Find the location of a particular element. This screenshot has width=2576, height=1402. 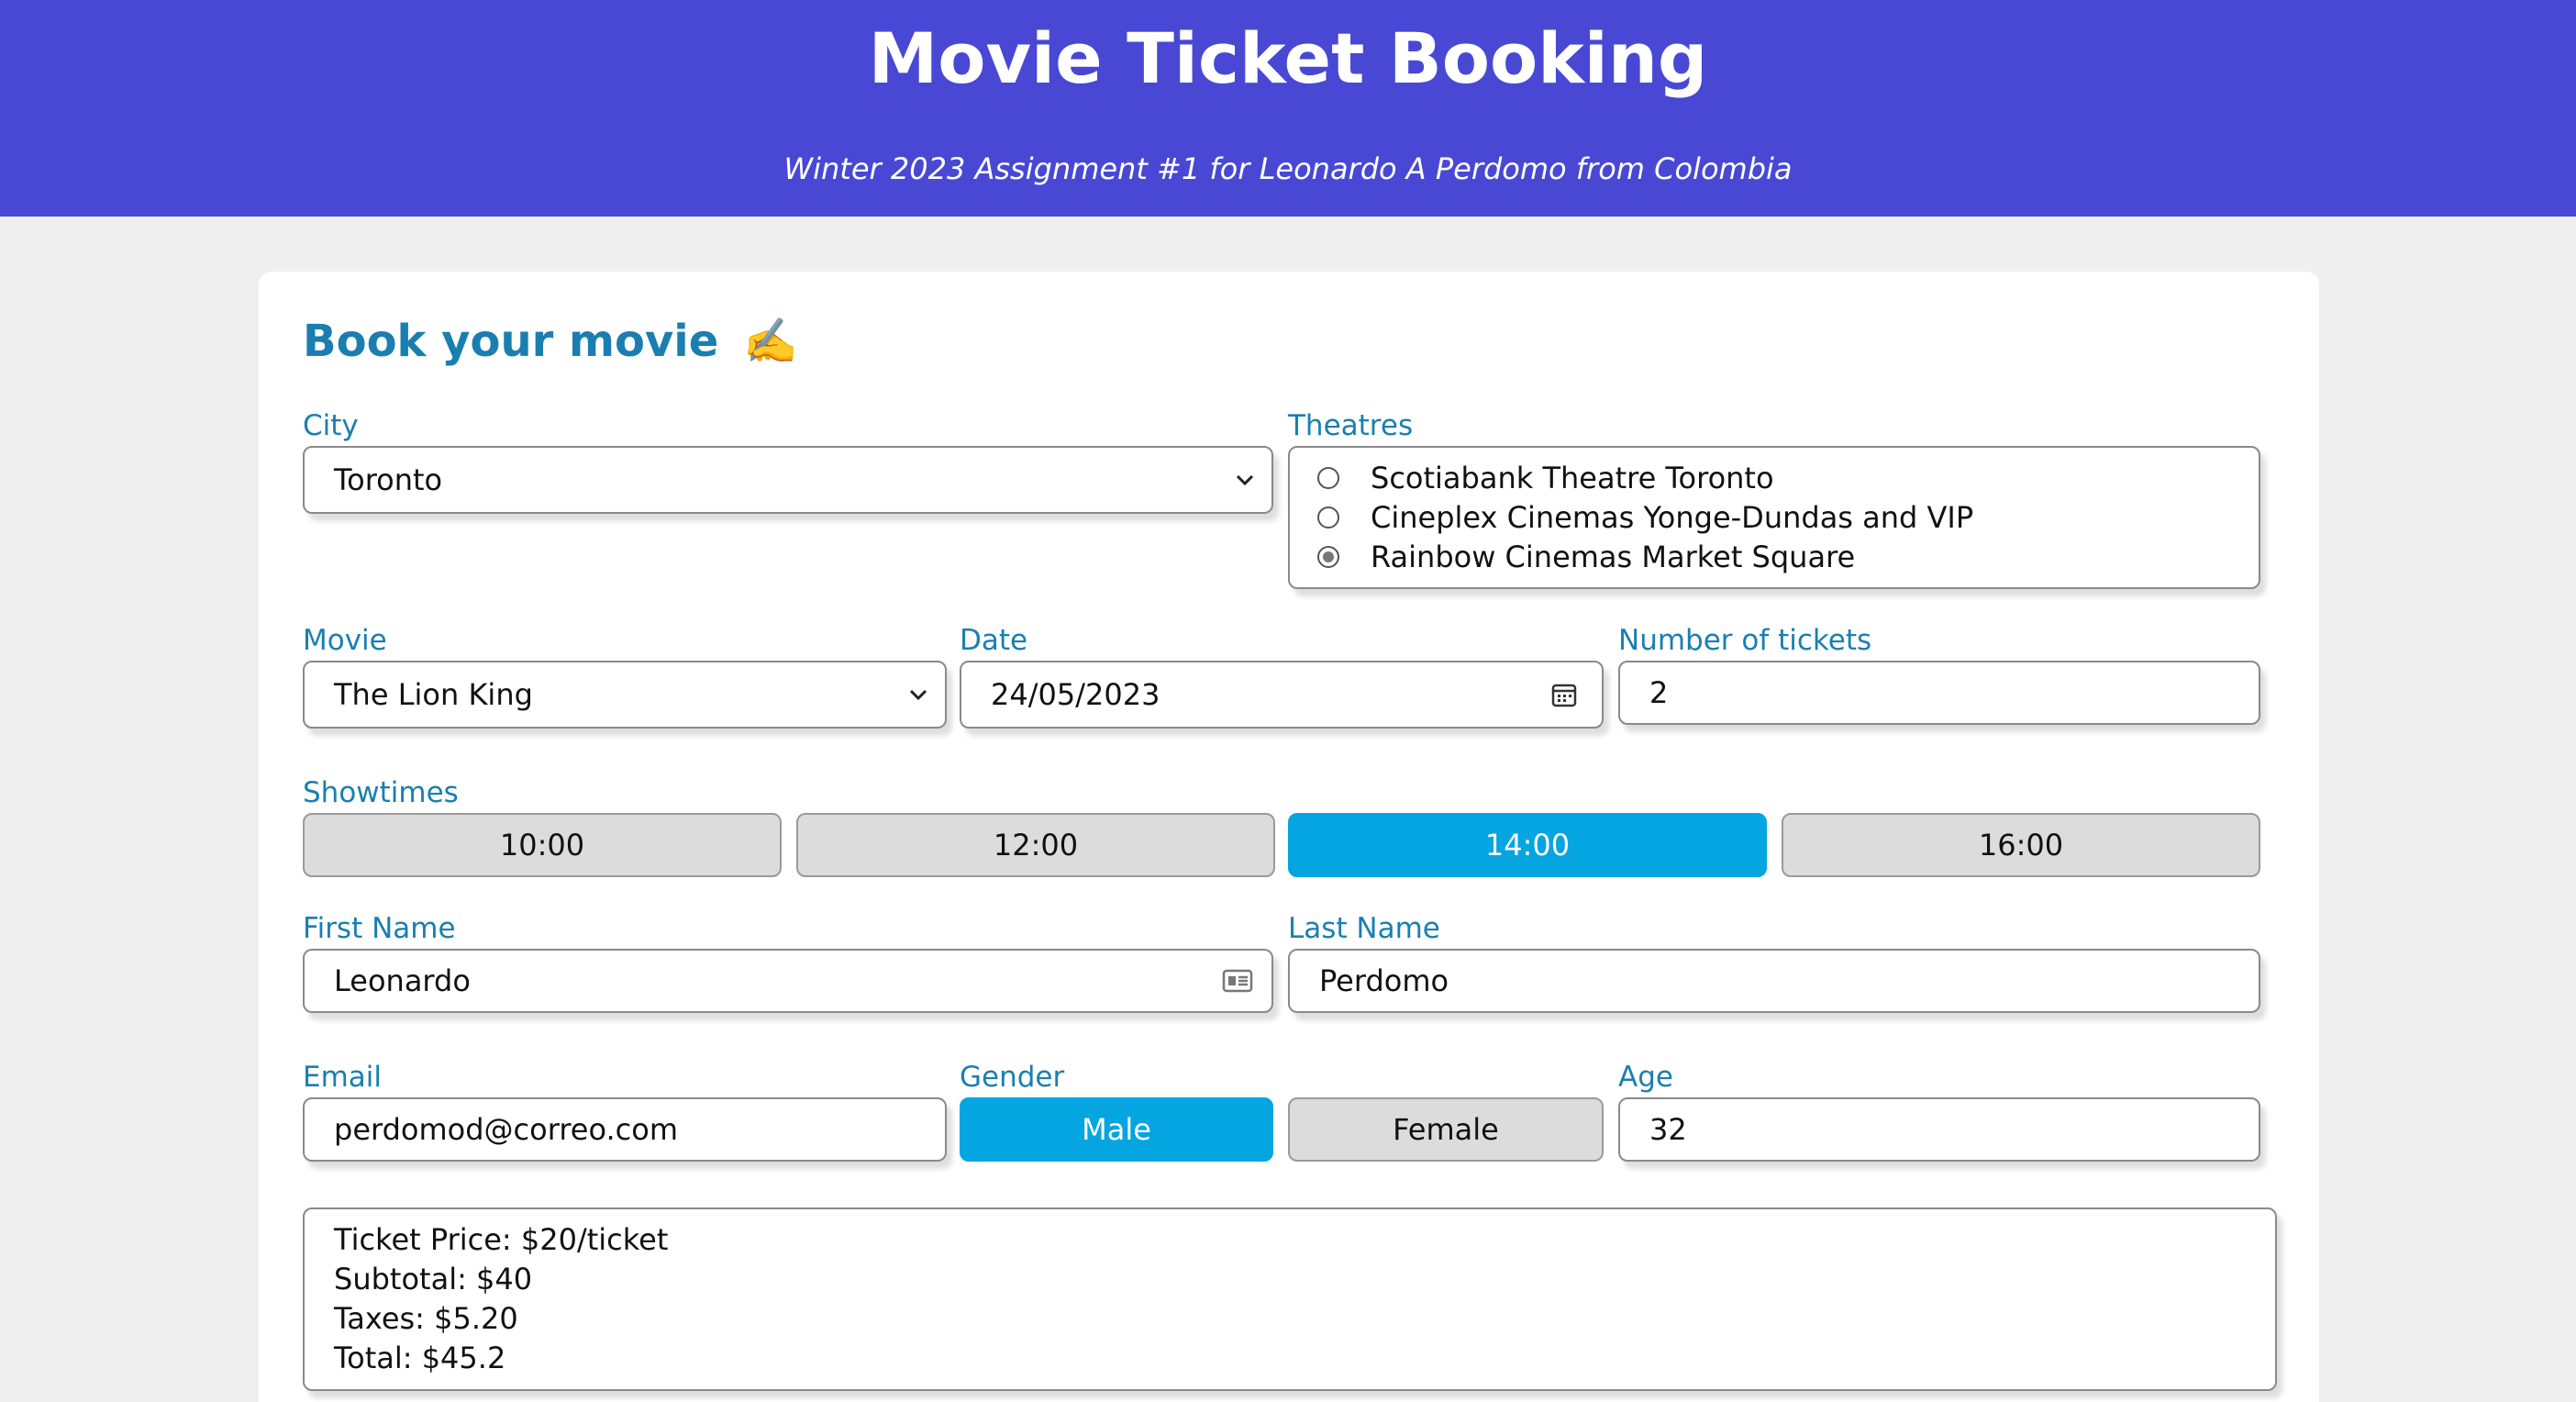

date-label: Date is located at coordinates (994, 640).